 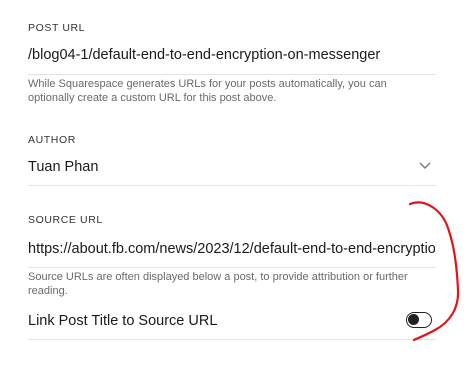 What do you see at coordinates (48, 291) in the screenshot?
I see `source-url-help-line-2: reading.` at bounding box center [48, 291].